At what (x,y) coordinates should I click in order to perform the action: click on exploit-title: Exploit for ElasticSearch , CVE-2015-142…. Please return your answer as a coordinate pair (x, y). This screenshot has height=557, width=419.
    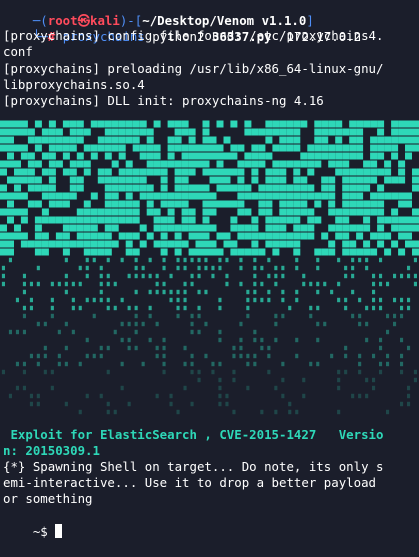
    Looking at the image, I should click on (193, 434).